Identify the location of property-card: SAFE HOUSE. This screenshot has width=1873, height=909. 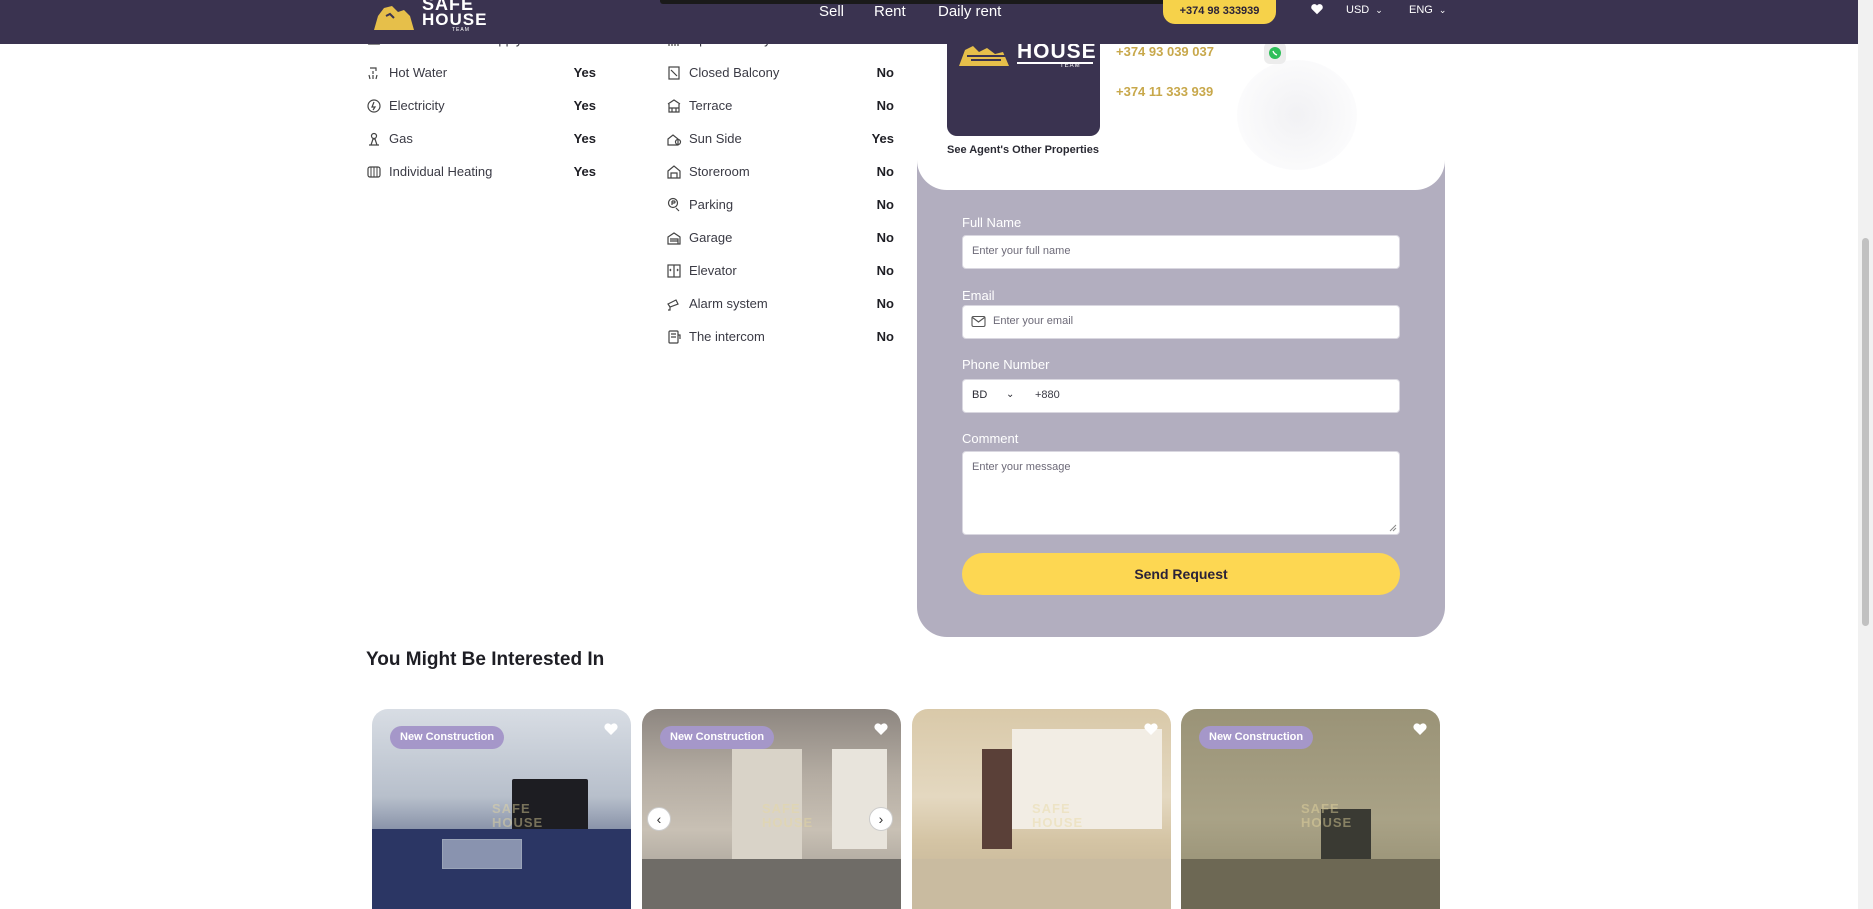
(1041, 809).